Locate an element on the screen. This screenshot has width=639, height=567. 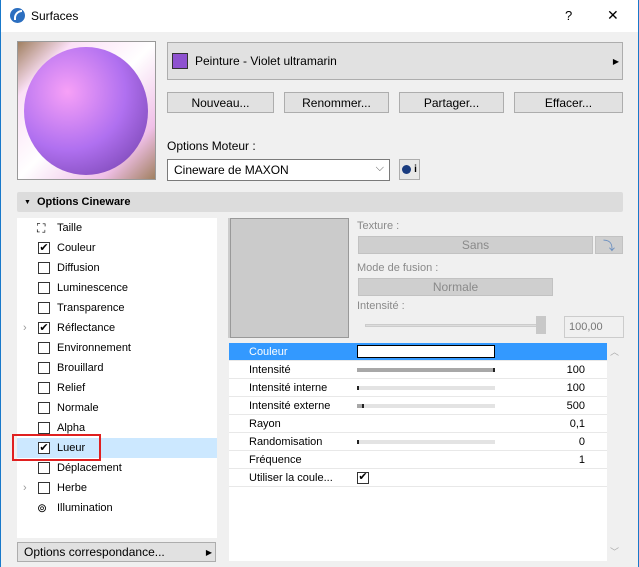
channel-item: Environnement is located at coordinates (117, 348).